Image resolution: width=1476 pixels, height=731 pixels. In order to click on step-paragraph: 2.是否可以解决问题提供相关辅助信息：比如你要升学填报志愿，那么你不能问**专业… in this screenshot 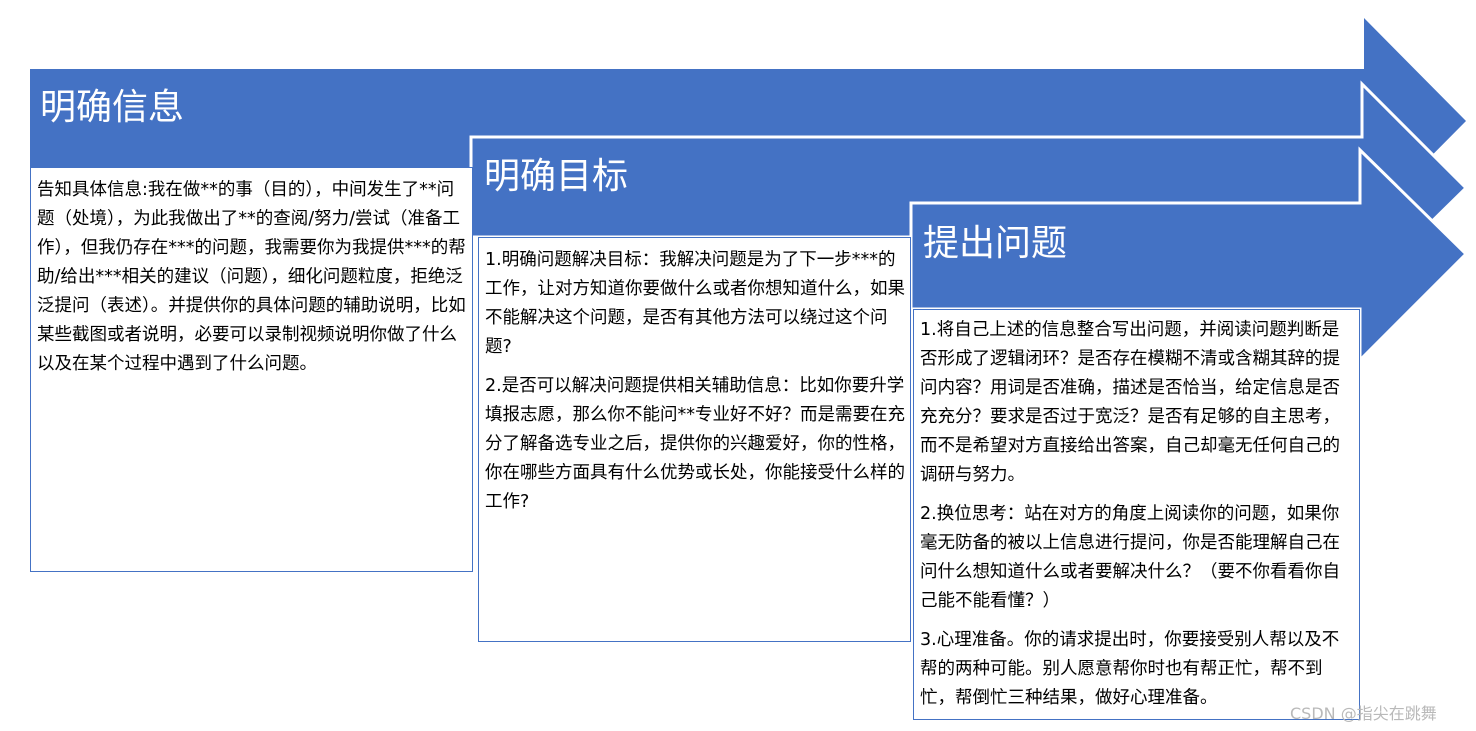, I will do `click(695, 444)`.